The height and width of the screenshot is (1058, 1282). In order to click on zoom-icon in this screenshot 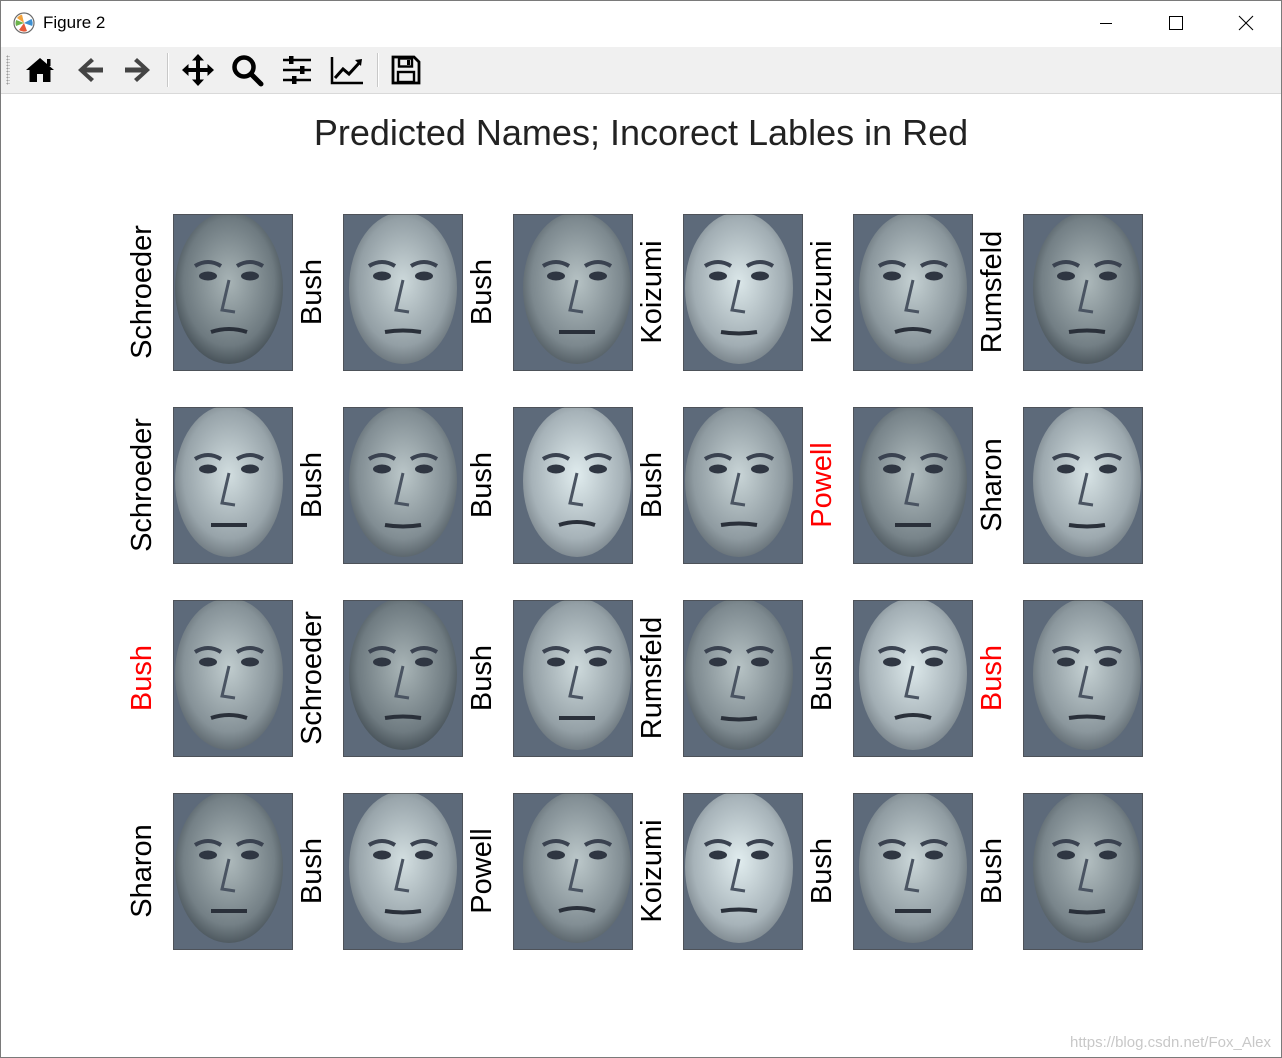, I will do `click(248, 71)`.